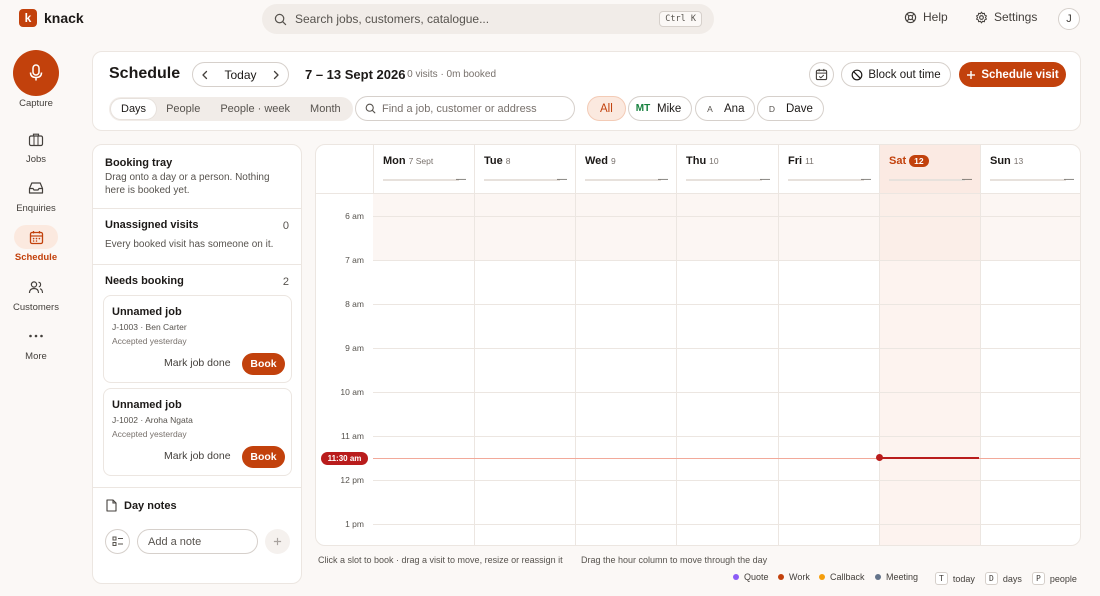  I want to click on range-summary: · 0 visits · 0m booked, so click(449, 74).